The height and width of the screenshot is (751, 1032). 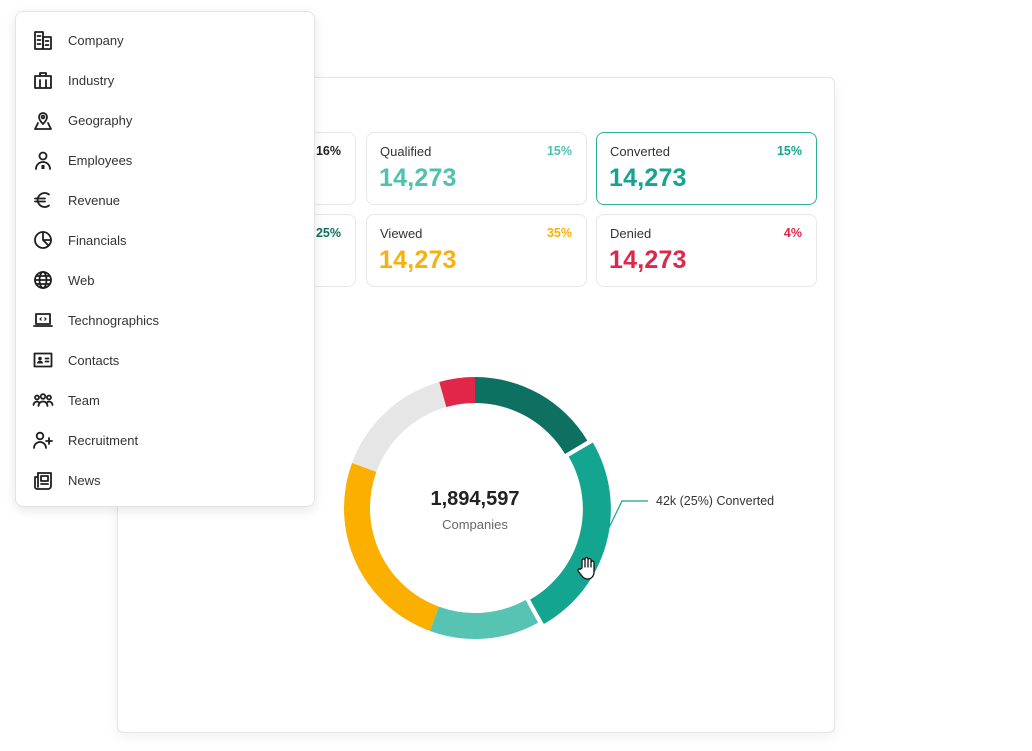 I want to click on laptop-code-icon, so click(x=43, y=320).